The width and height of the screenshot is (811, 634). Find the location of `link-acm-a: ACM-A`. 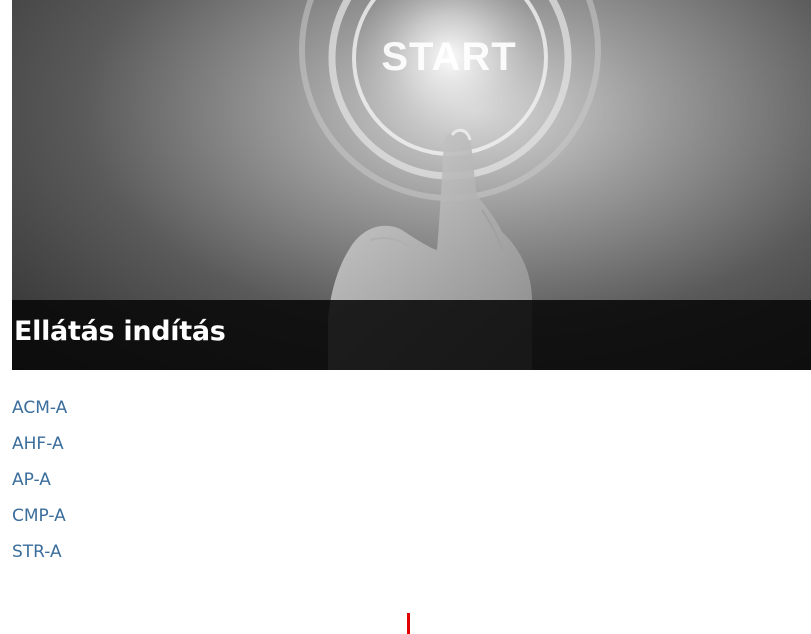

link-acm-a: ACM-A is located at coordinates (39, 408).